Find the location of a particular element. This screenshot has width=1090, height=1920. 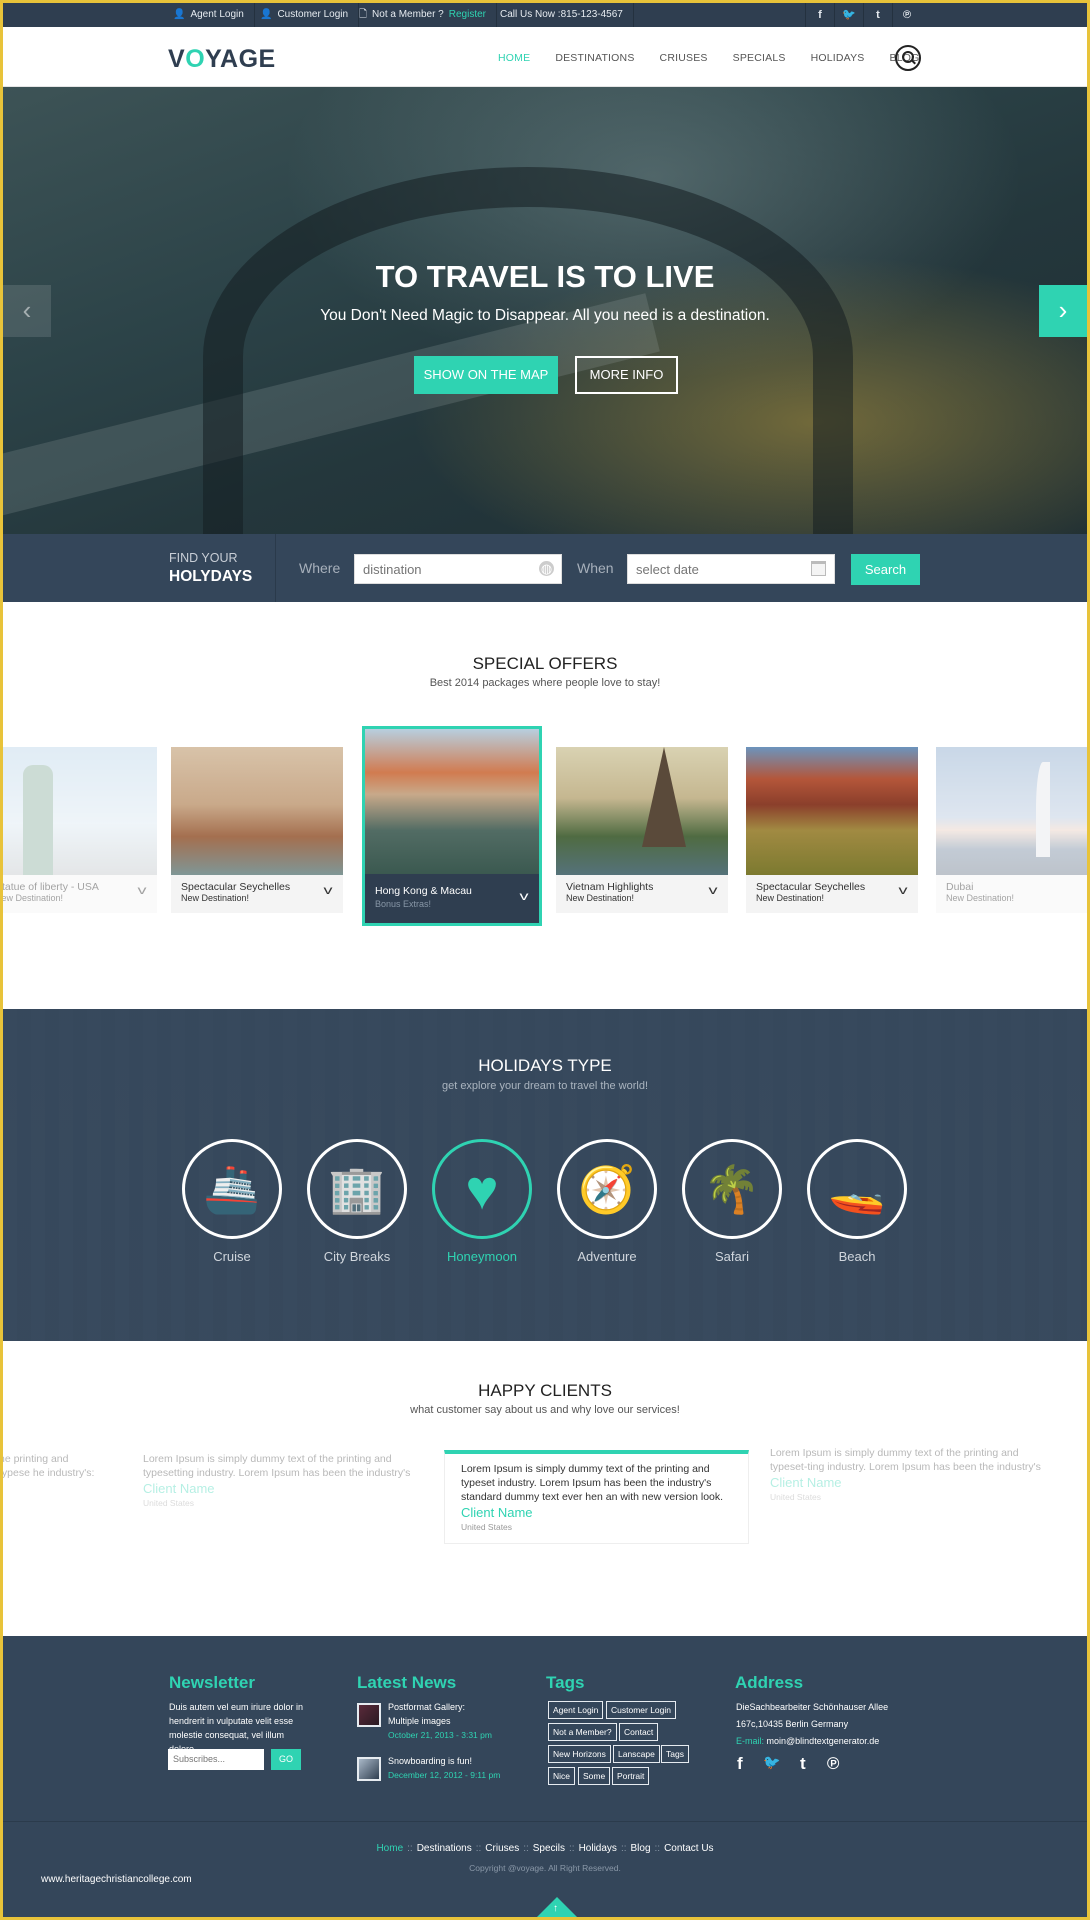

slider-next-button: › is located at coordinates (1063, 311).